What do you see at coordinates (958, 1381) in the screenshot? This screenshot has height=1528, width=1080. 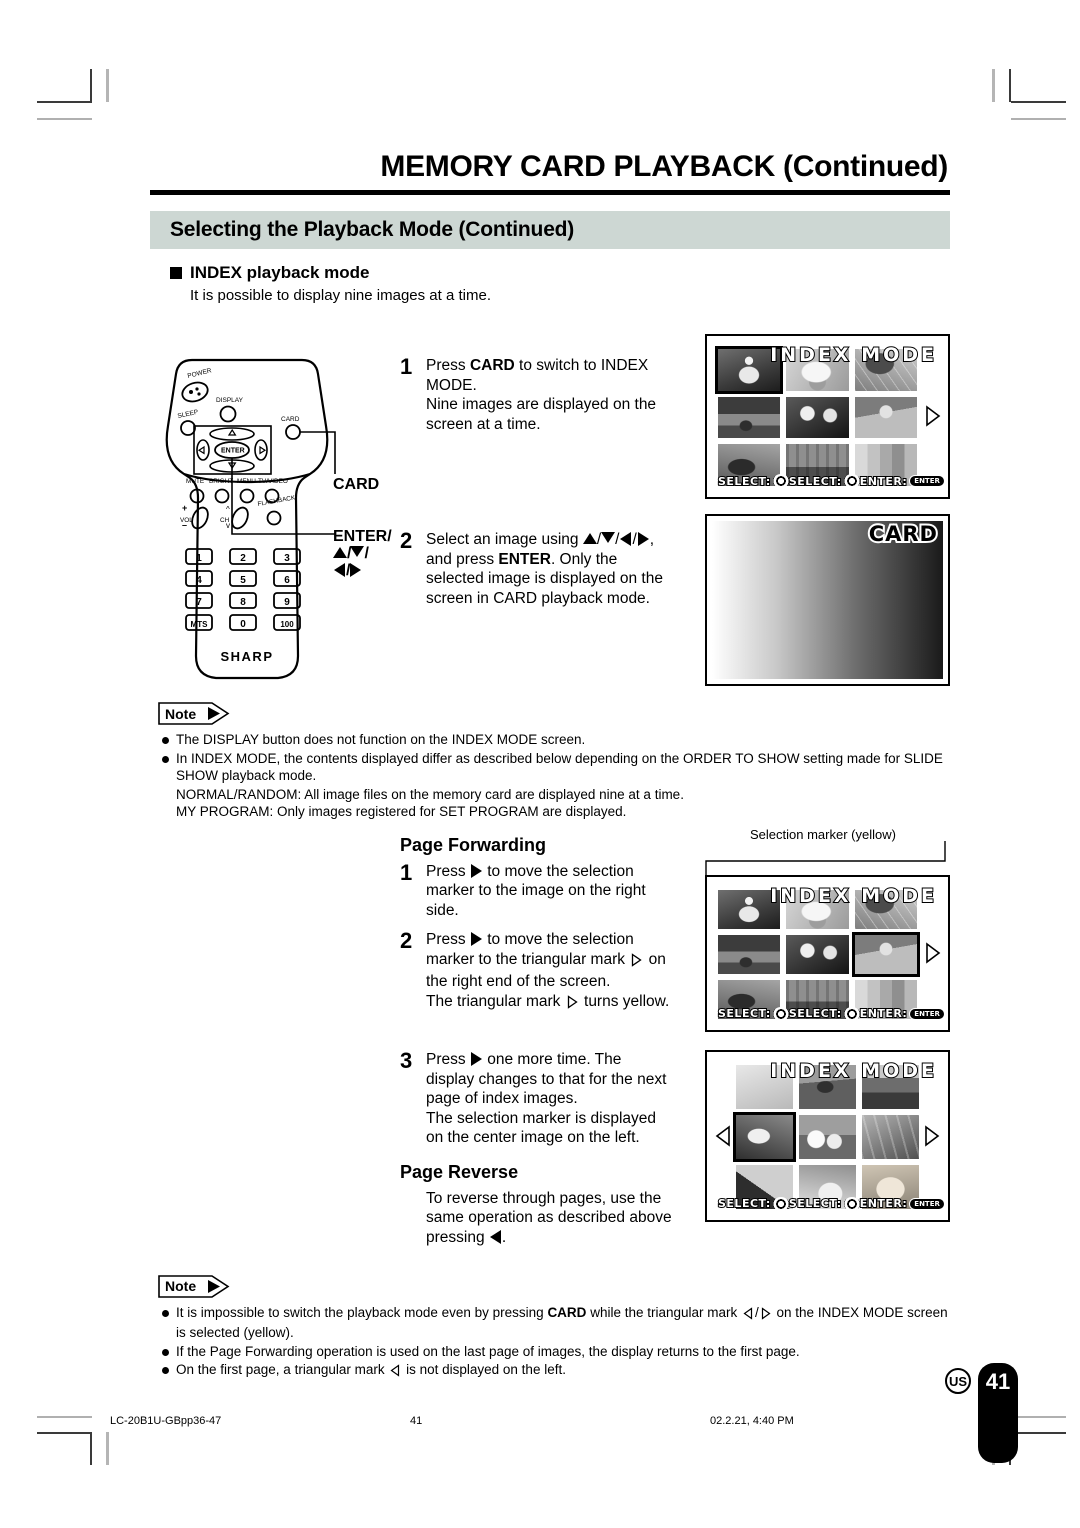 I see `region-mark-us: US` at bounding box center [958, 1381].